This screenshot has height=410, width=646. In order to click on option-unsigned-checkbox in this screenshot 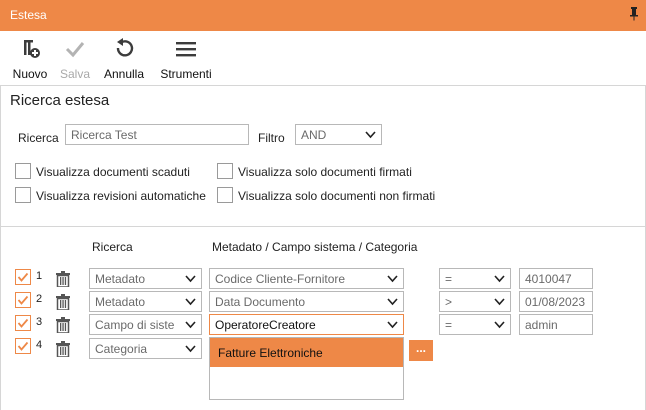, I will do `click(225, 195)`.